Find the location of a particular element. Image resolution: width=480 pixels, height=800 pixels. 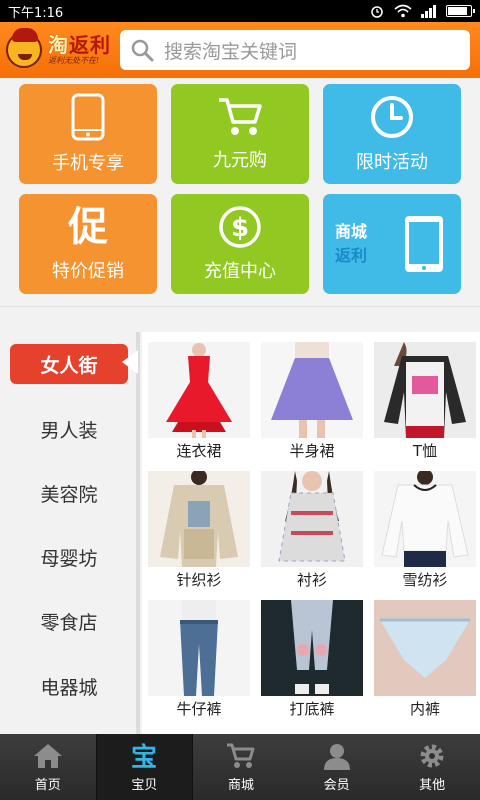

bottom-navigation: 首页 宝 宝贝 商城 会员 其他 is located at coordinates (240, 767).